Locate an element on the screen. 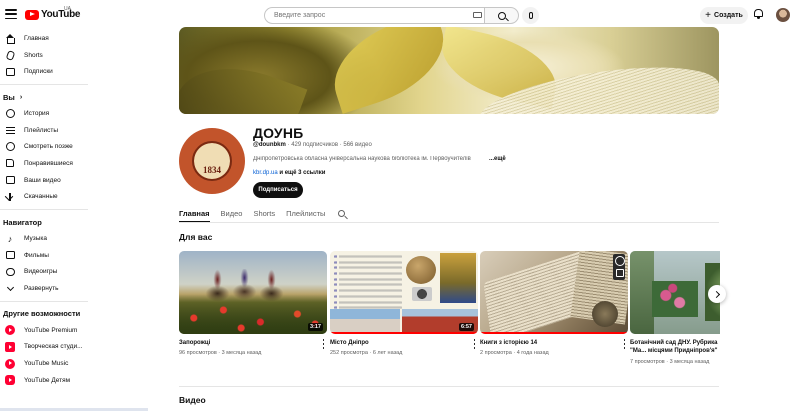 The height and width of the screenshot is (411, 800). youtube-play-icon is located at coordinates (32, 14).